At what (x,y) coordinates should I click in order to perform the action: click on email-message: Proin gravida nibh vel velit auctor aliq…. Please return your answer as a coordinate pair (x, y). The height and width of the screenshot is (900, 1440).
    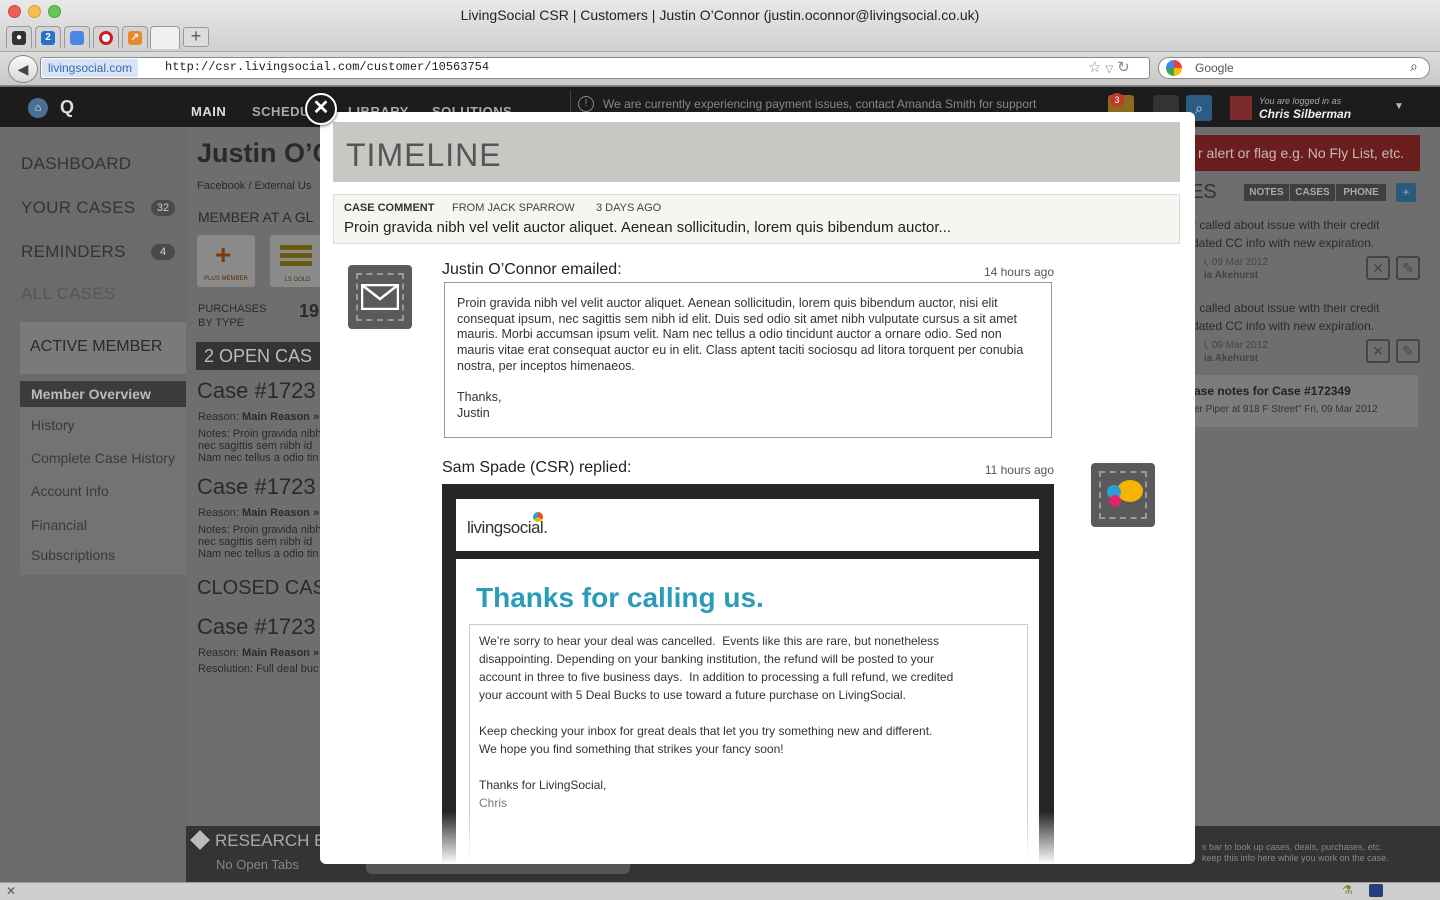
    Looking at the image, I should click on (748, 360).